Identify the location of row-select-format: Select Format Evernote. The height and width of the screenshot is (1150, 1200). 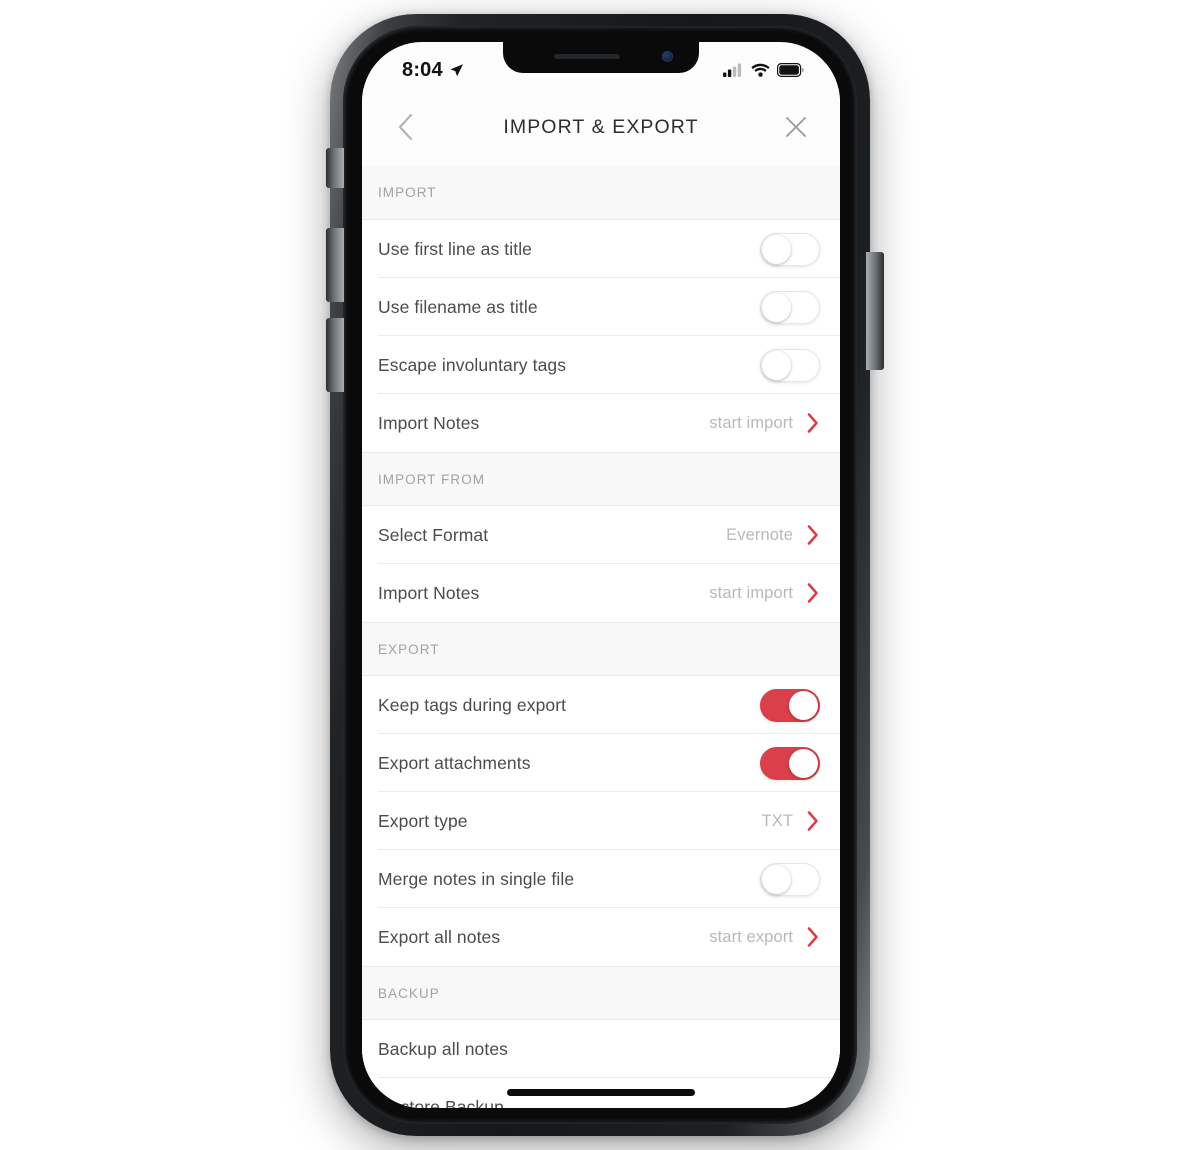
(601, 535).